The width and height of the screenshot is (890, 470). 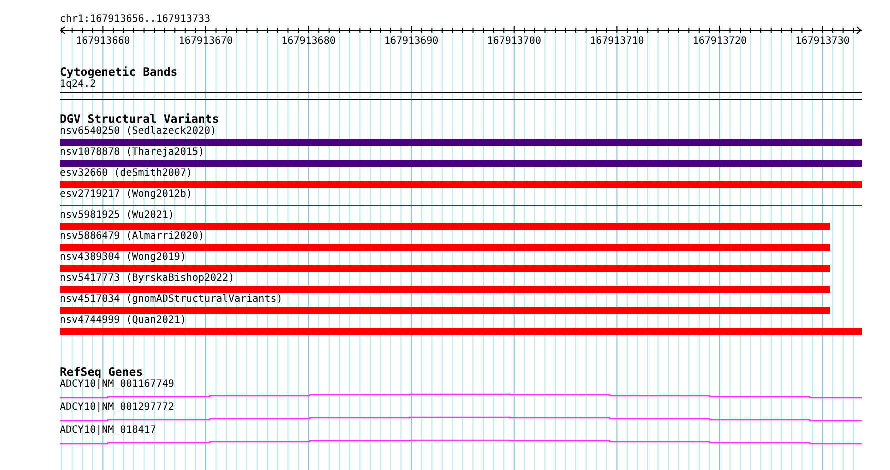 I want to click on location-label: chr1:167913656..167913733, so click(x=136, y=20).